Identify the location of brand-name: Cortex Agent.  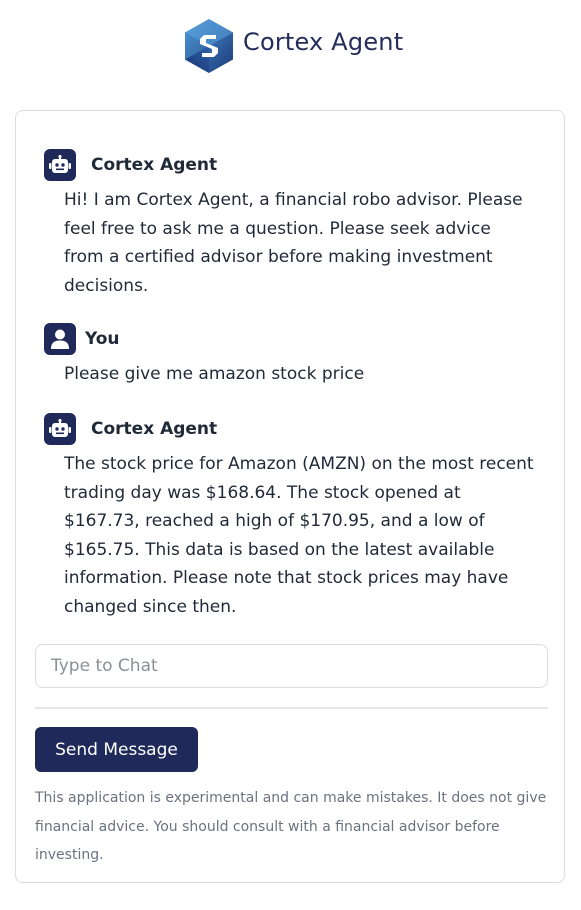
(323, 42).